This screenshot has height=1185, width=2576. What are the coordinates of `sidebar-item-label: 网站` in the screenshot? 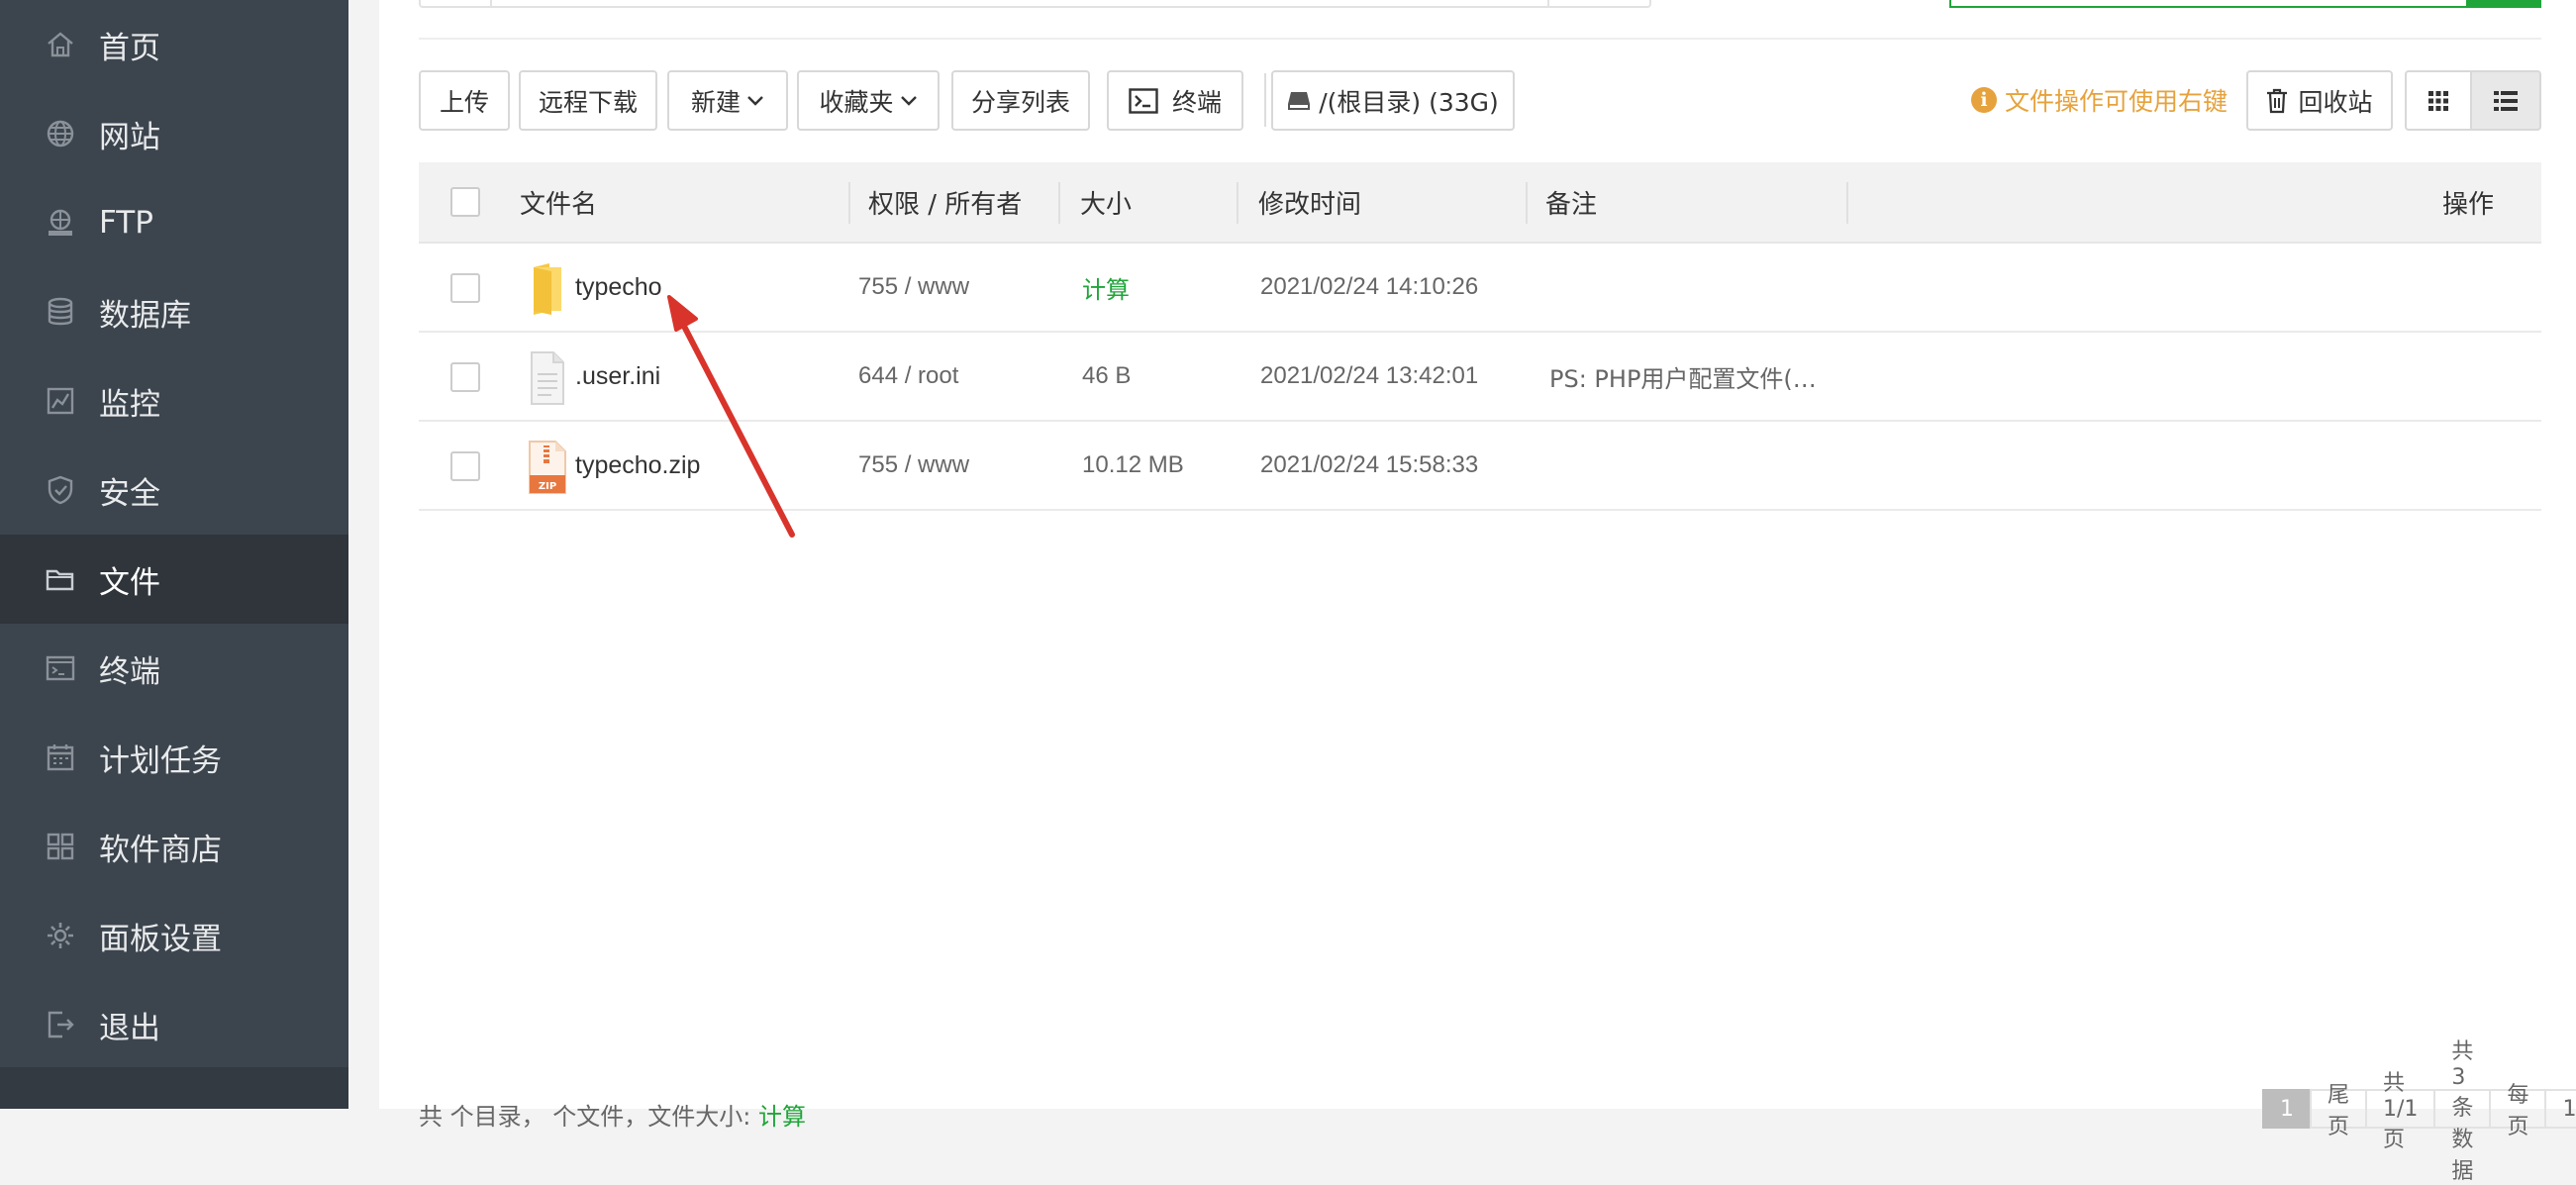 It's located at (129, 137).